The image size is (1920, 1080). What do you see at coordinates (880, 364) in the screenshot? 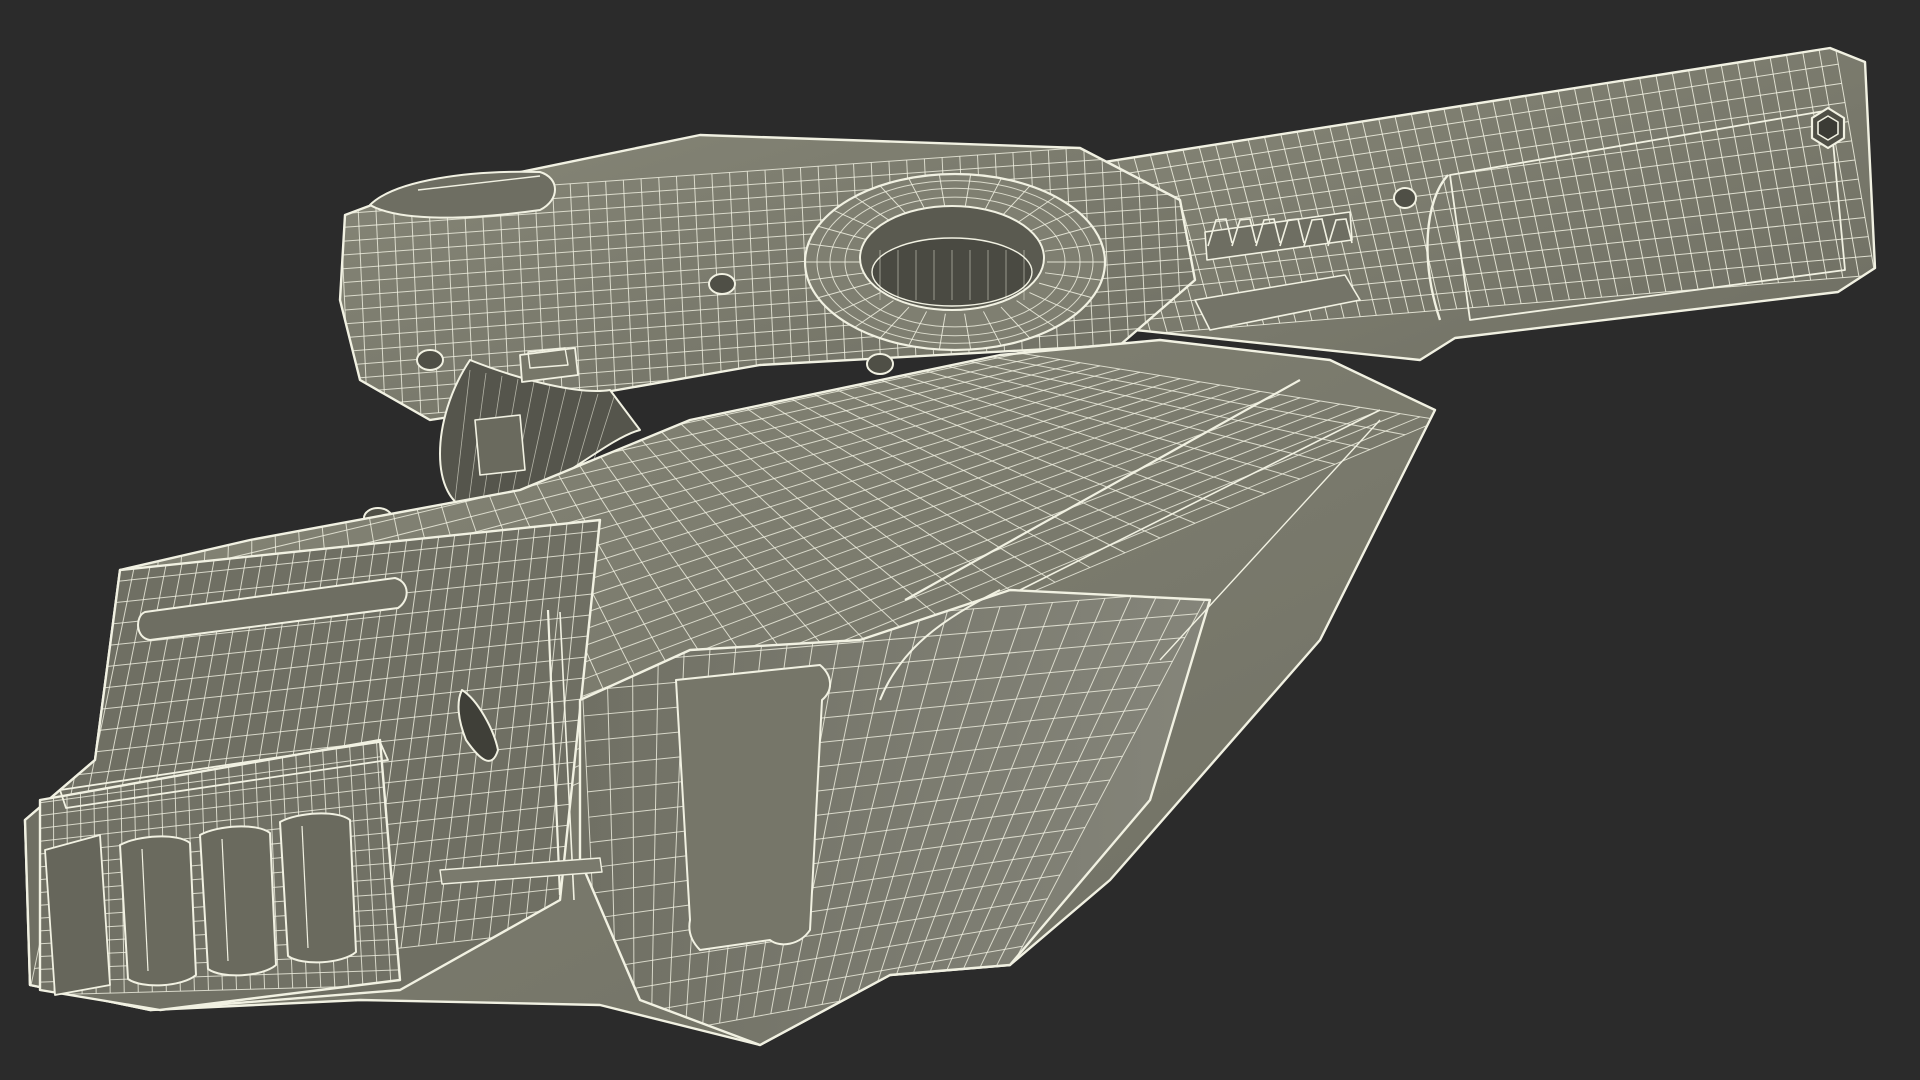
I see `screw-hole-b` at bounding box center [880, 364].